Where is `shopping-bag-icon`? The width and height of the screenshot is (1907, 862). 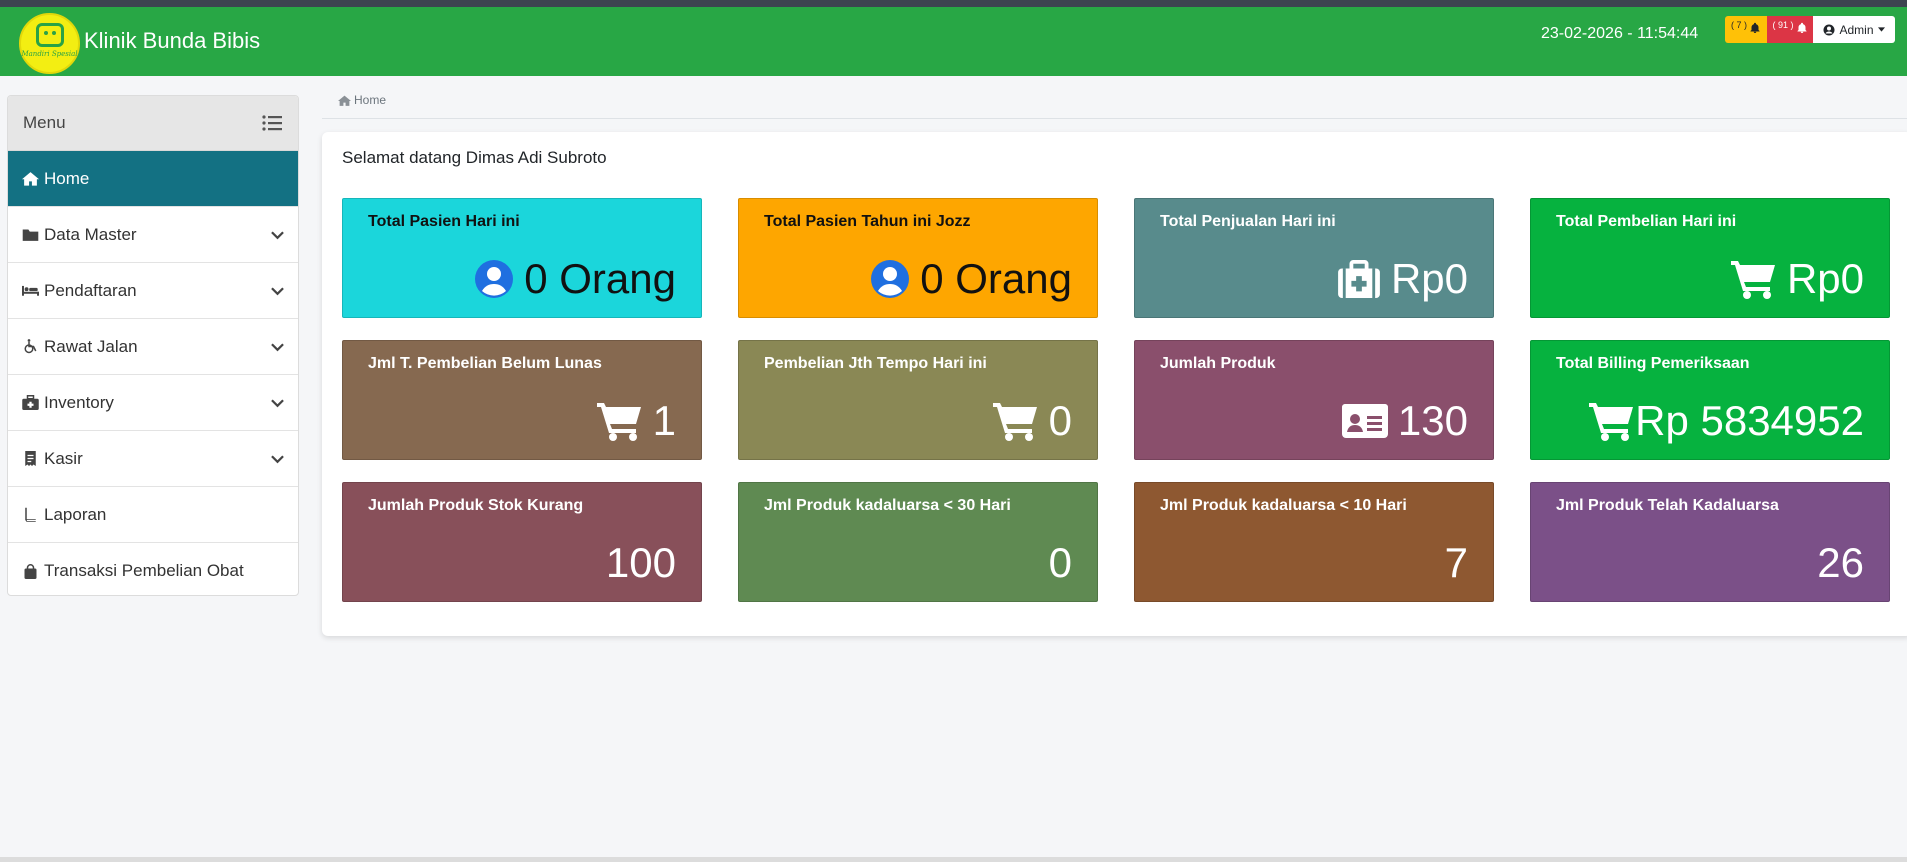 shopping-bag-icon is located at coordinates (30, 571).